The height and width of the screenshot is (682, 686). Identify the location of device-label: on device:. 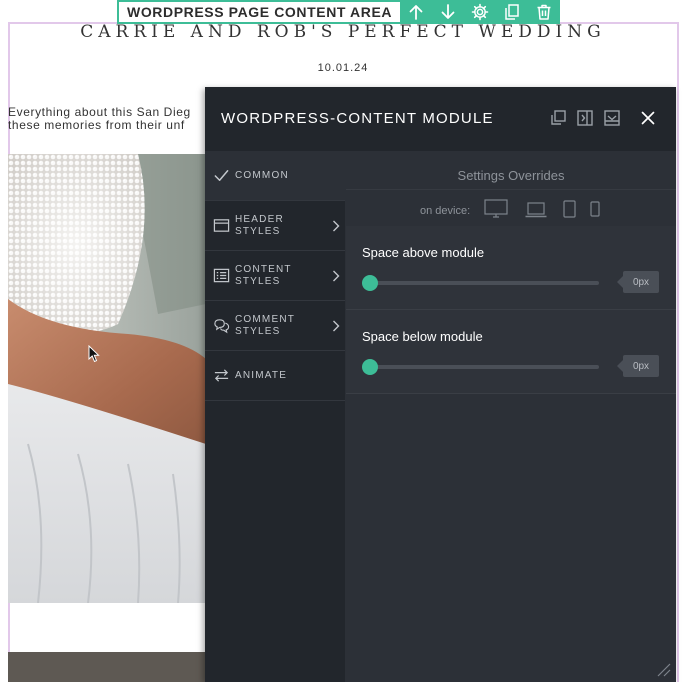
(445, 211).